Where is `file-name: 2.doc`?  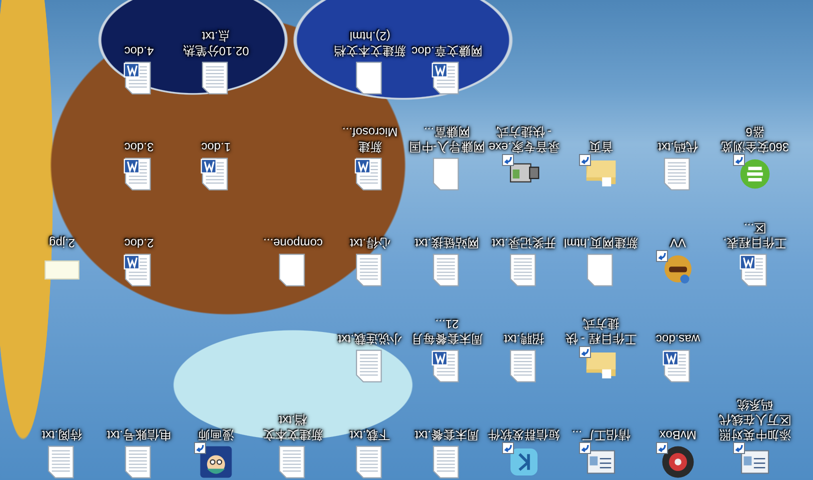 file-name: 2.doc is located at coordinates (139, 242).